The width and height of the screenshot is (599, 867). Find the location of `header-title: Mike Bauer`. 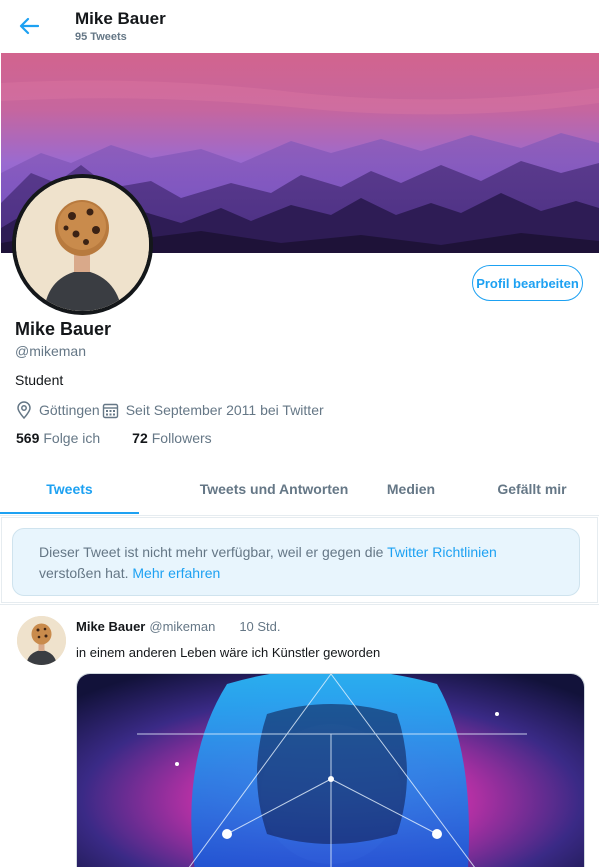

header-title: Mike Bauer is located at coordinates (120, 18).